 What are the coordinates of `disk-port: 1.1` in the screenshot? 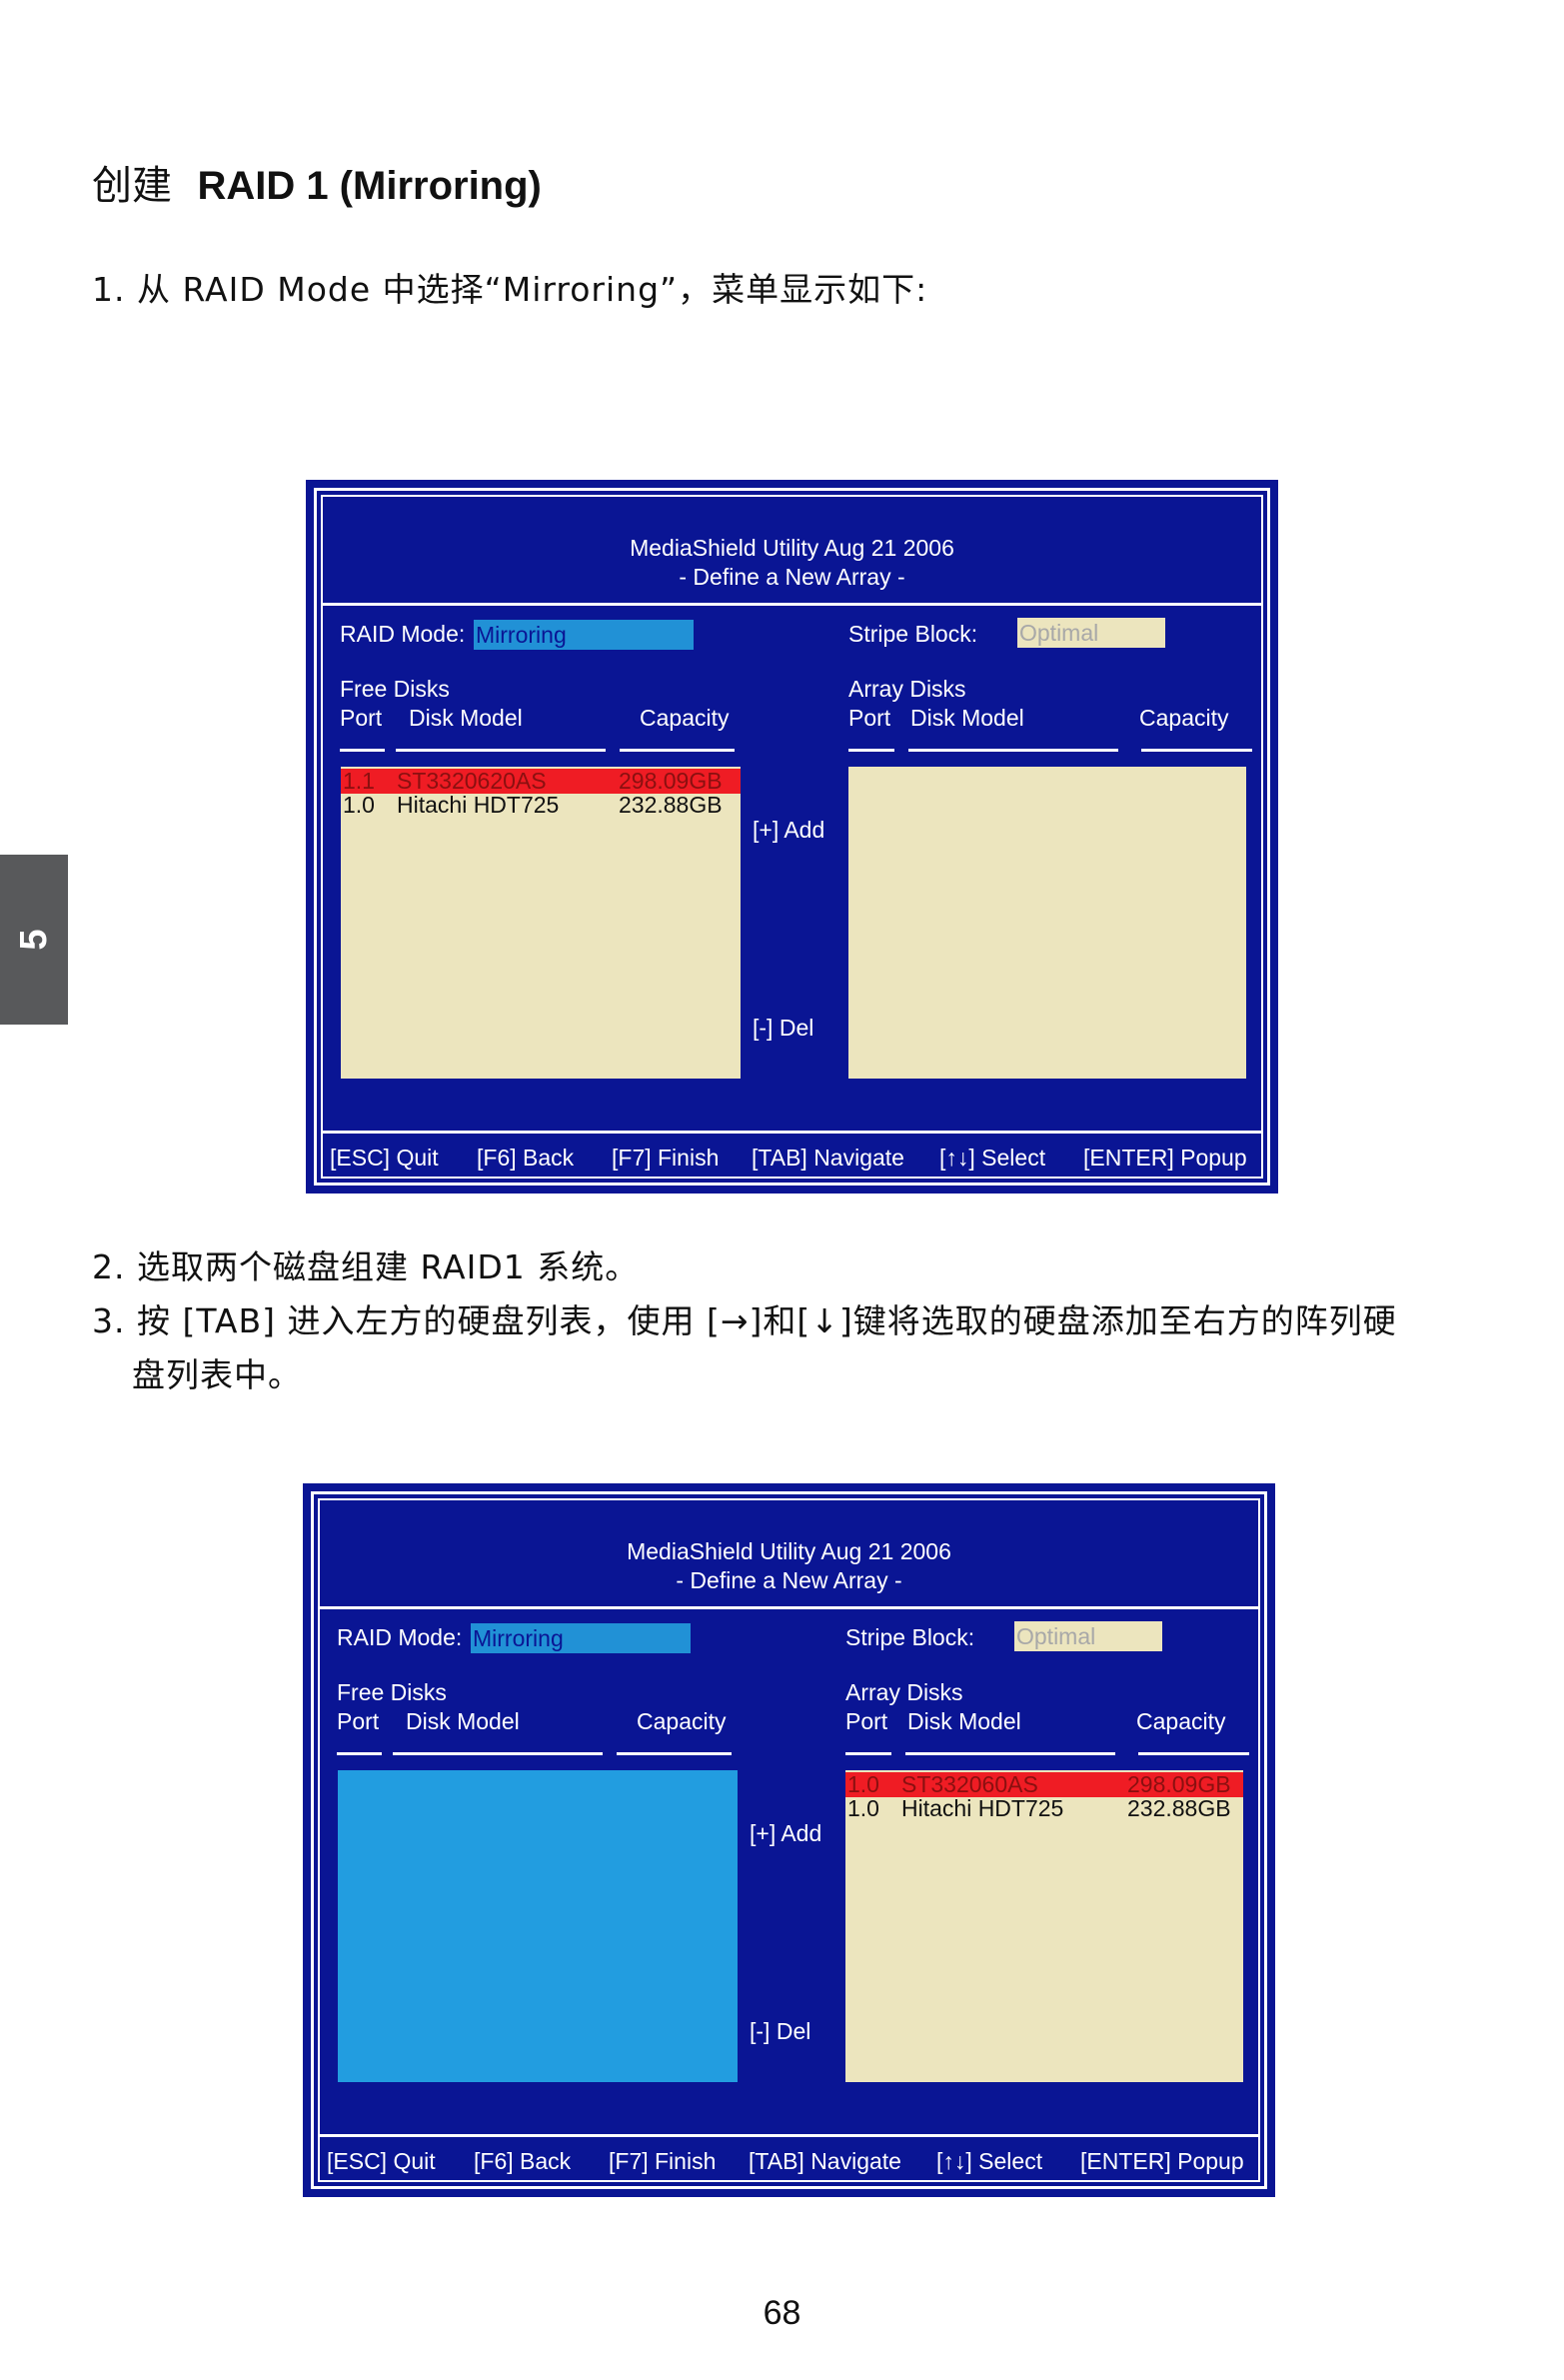 It's located at (359, 781).